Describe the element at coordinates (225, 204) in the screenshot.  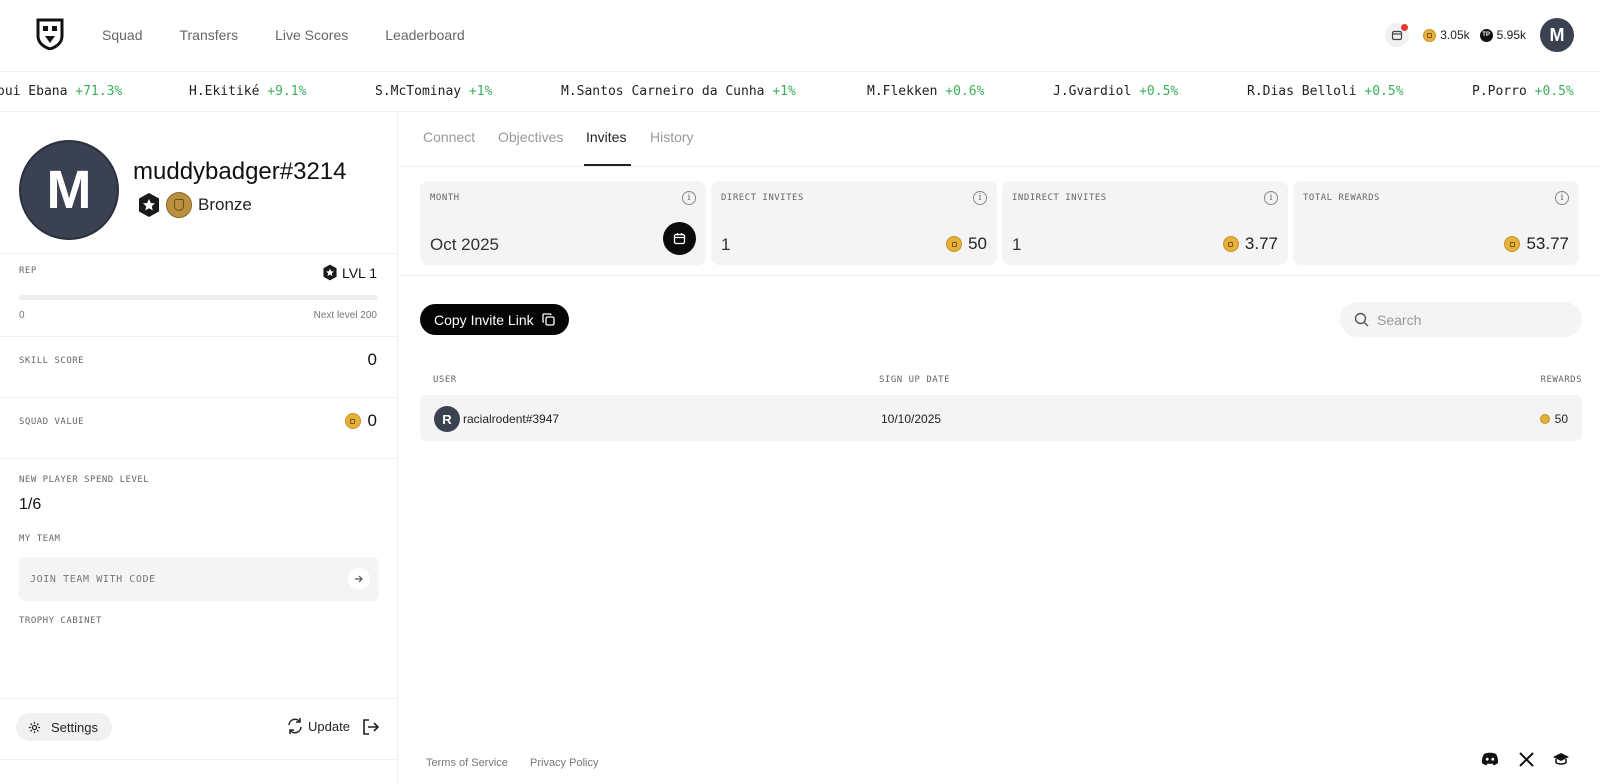
I see `rank-name: Bronze` at that location.